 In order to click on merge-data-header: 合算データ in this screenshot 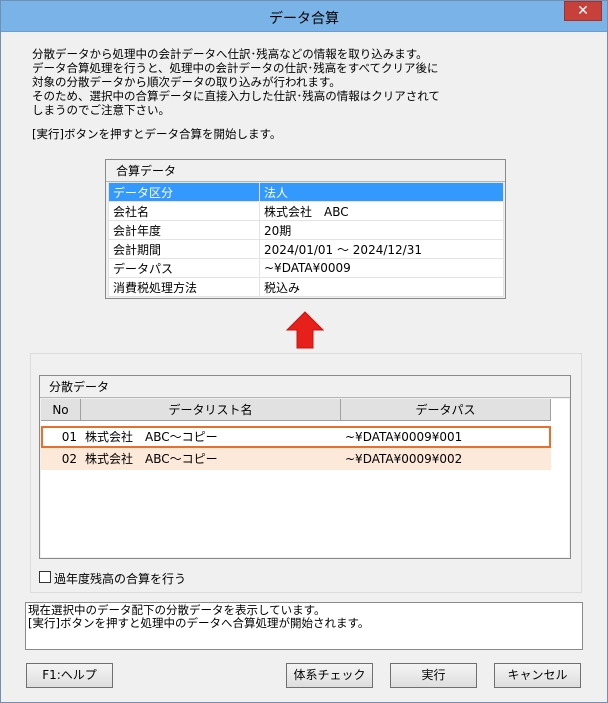, I will do `click(305, 171)`.